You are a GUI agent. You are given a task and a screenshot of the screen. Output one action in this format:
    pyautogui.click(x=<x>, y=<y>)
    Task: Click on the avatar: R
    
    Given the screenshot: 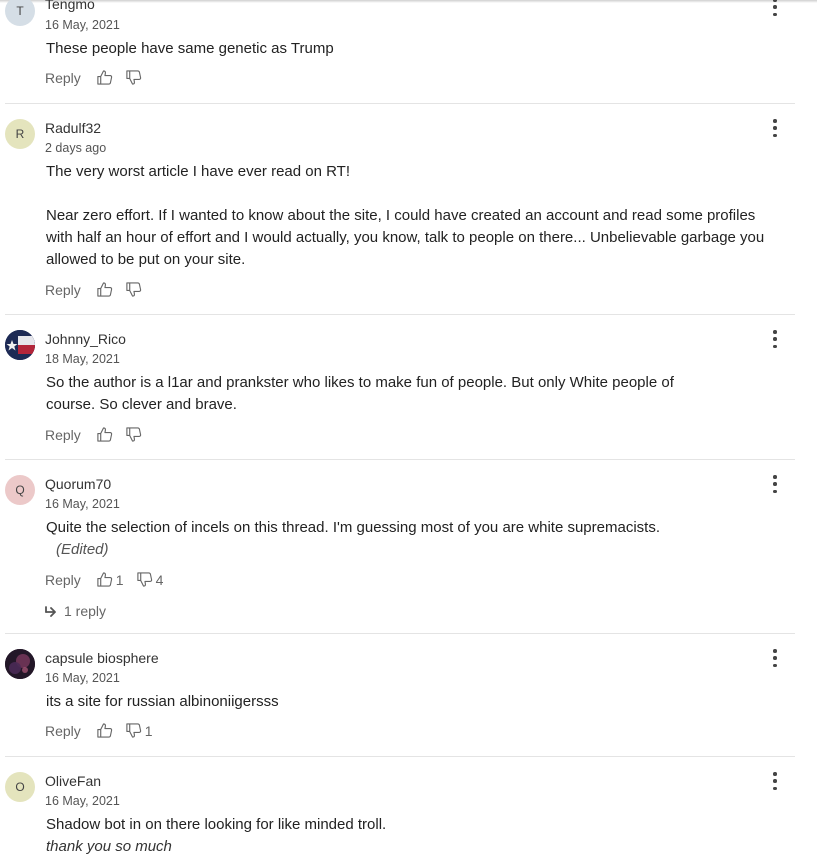 What is the action you would take?
    pyautogui.click(x=20, y=134)
    